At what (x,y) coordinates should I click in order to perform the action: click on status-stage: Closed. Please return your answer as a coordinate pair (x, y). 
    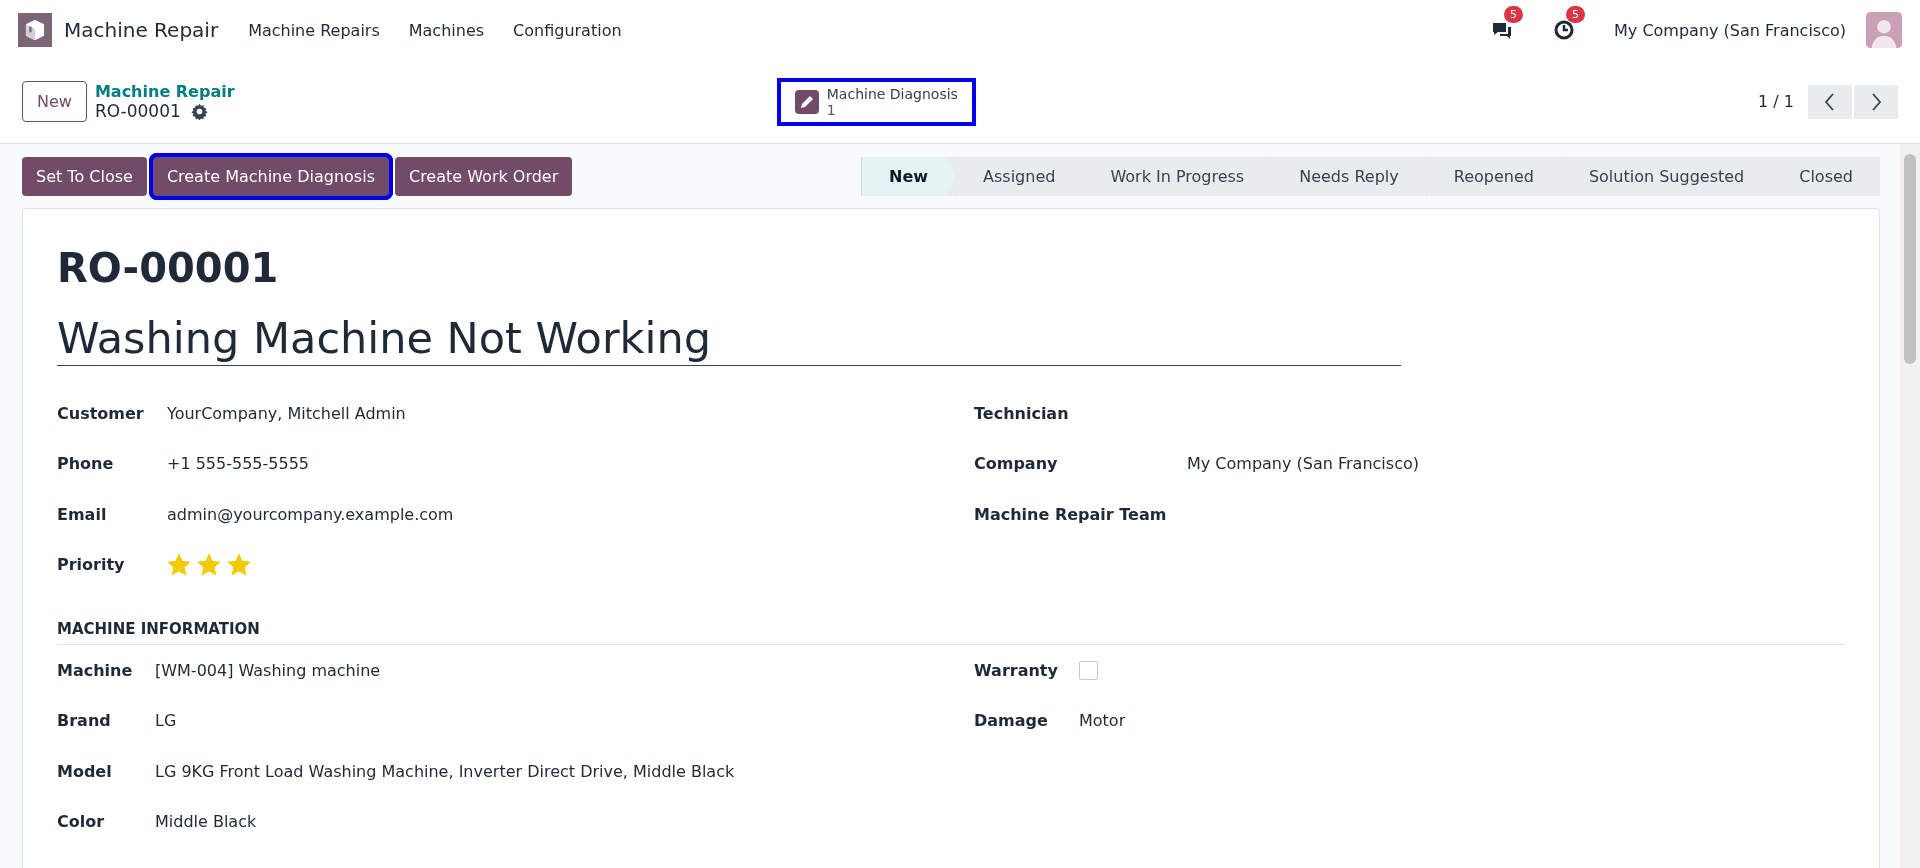
    Looking at the image, I should click on (1825, 176).